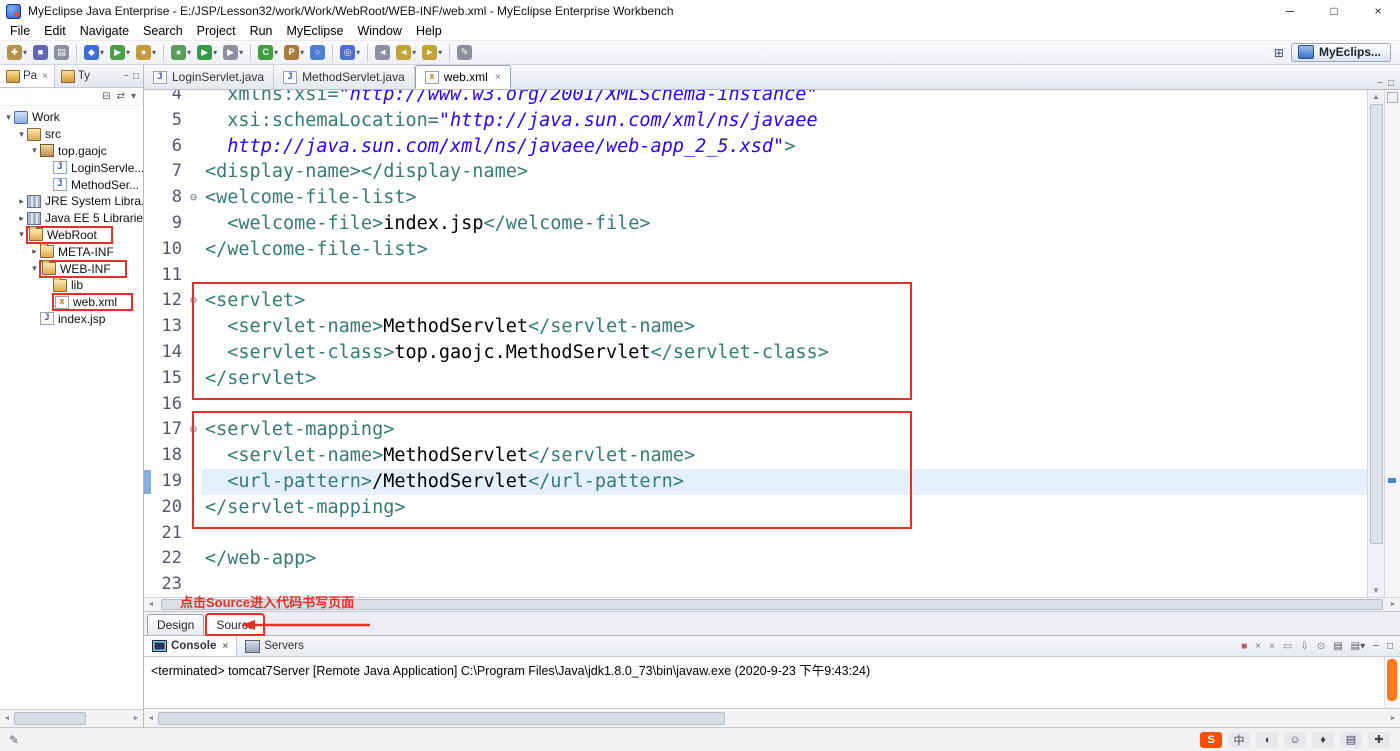  What do you see at coordinates (104, 31) in the screenshot?
I see `menu-navigate: Navigate` at bounding box center [104, 31].